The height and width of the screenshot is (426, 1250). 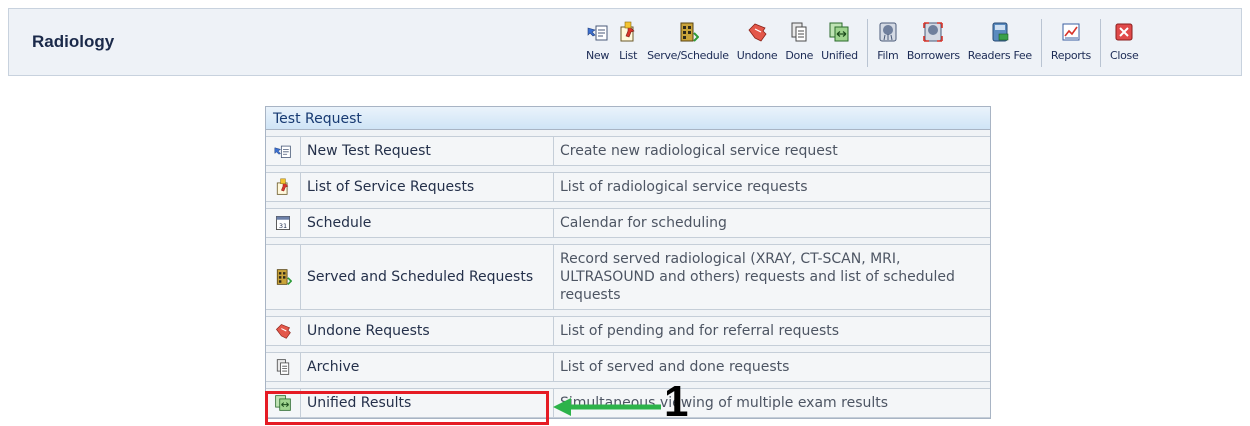 What do you see at coordinates (839, 32) in the screenshot?
I see `unified-icon` at bounding box center [839, 32].